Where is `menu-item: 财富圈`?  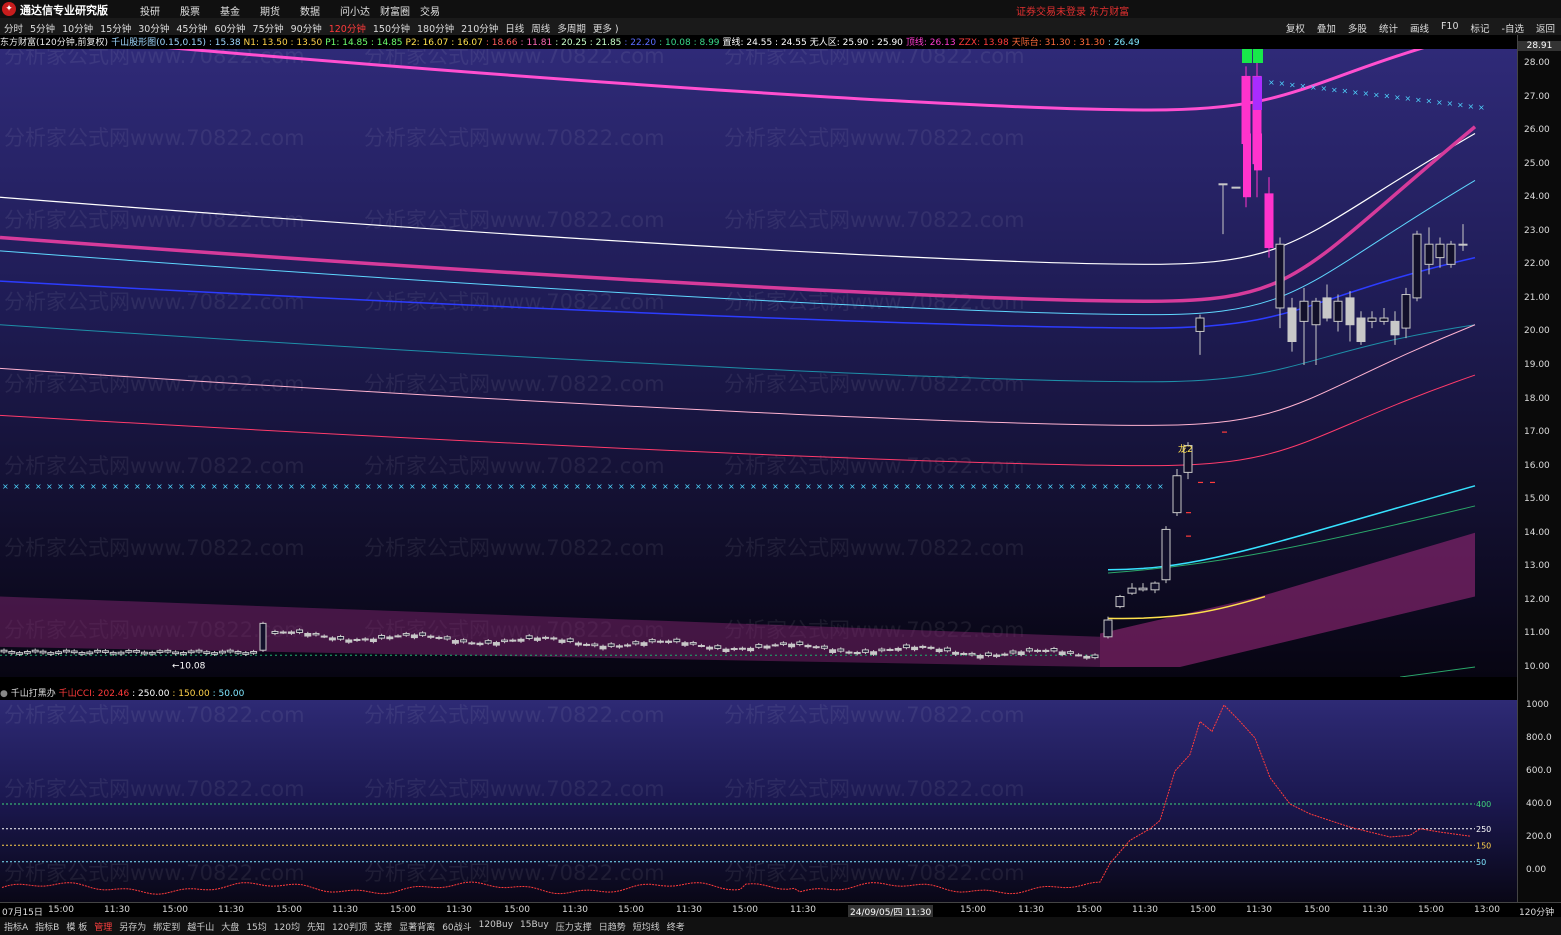 menu-item: 财富圈 is located at coordinates (400, 10).